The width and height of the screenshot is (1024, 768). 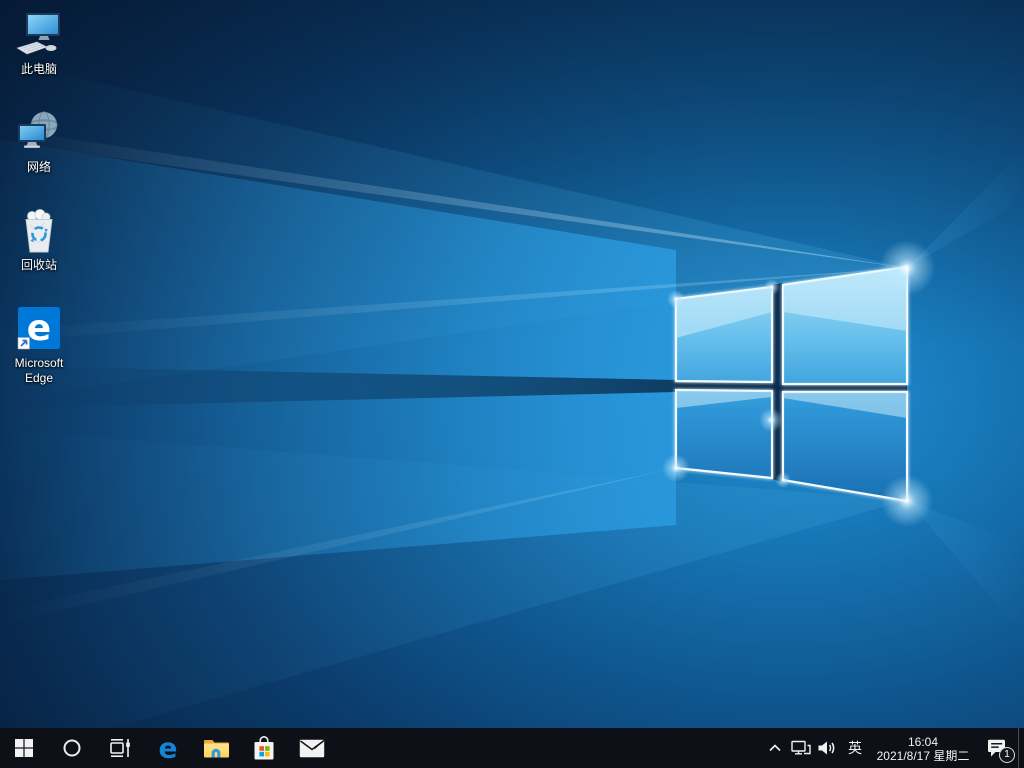 I want to click on taskbar: e 英 16:04 2021/8/17 星期二 1, so click(x=512, y=748).